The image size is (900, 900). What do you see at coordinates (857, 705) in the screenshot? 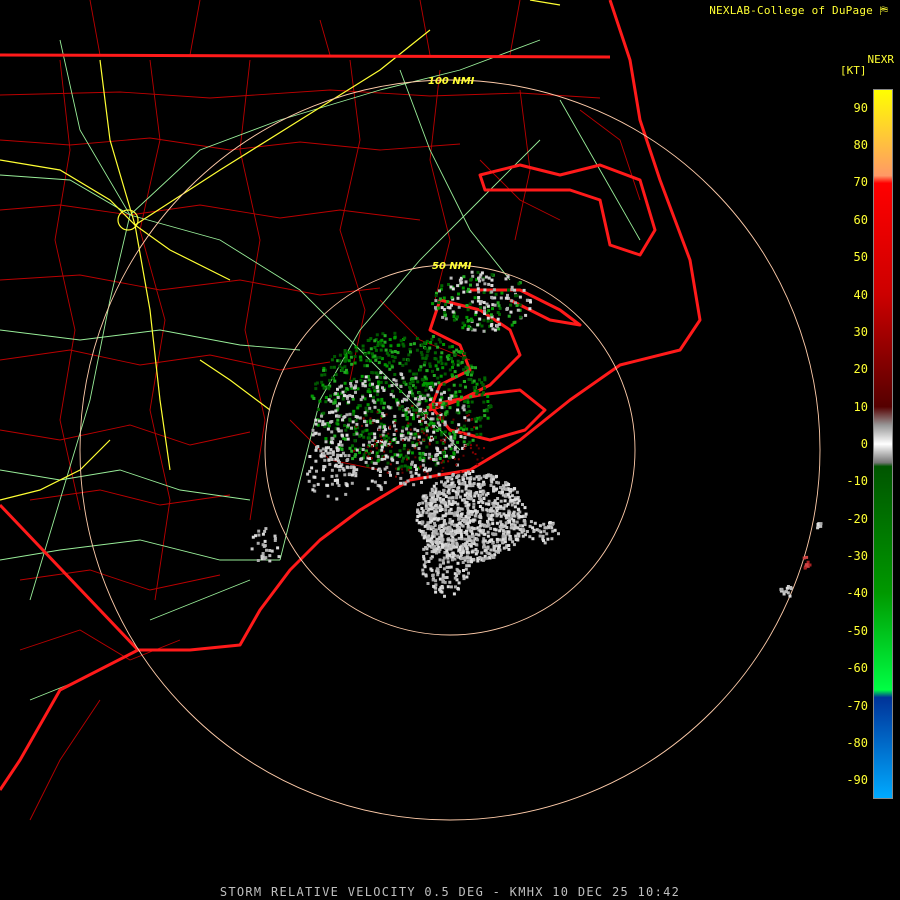
I see `legend-tick: -70` at bounding box center [857, 705].